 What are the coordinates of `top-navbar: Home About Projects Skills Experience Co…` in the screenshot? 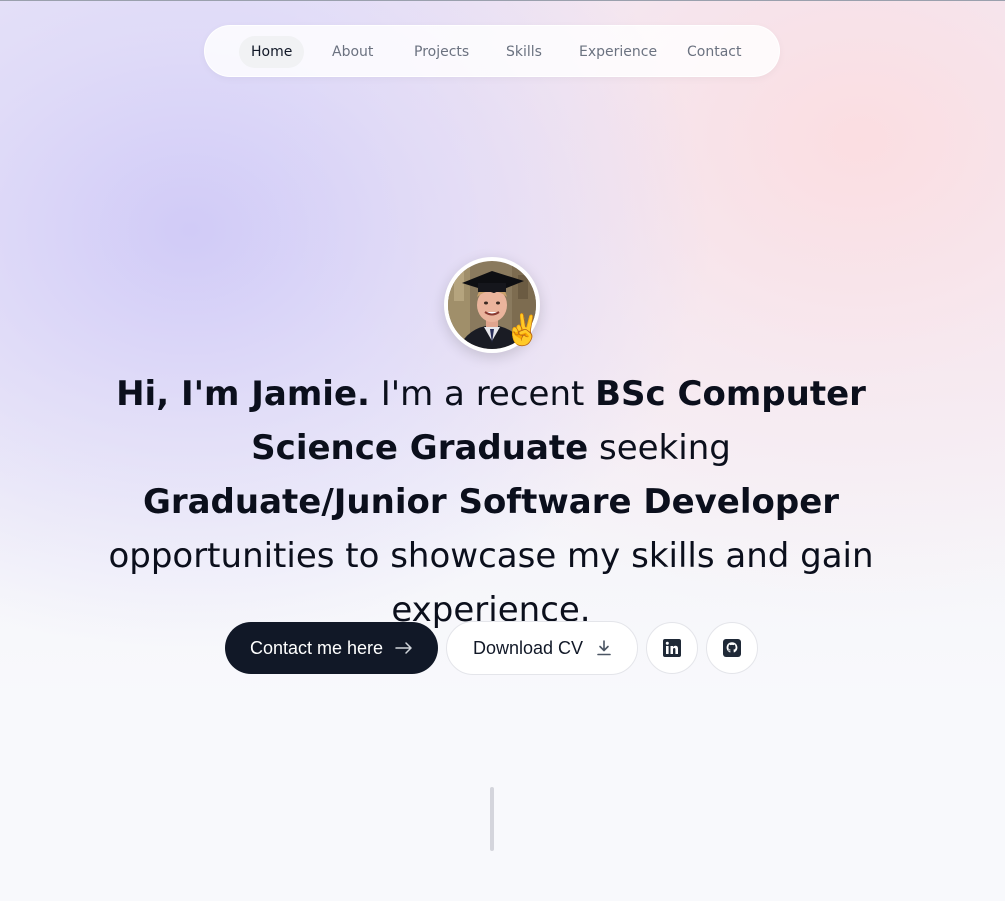 It's located at (492, 51).